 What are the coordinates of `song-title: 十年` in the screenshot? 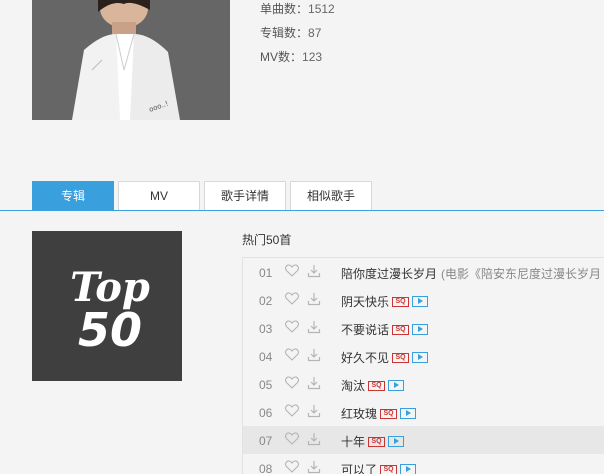 It's located at (353, 442).